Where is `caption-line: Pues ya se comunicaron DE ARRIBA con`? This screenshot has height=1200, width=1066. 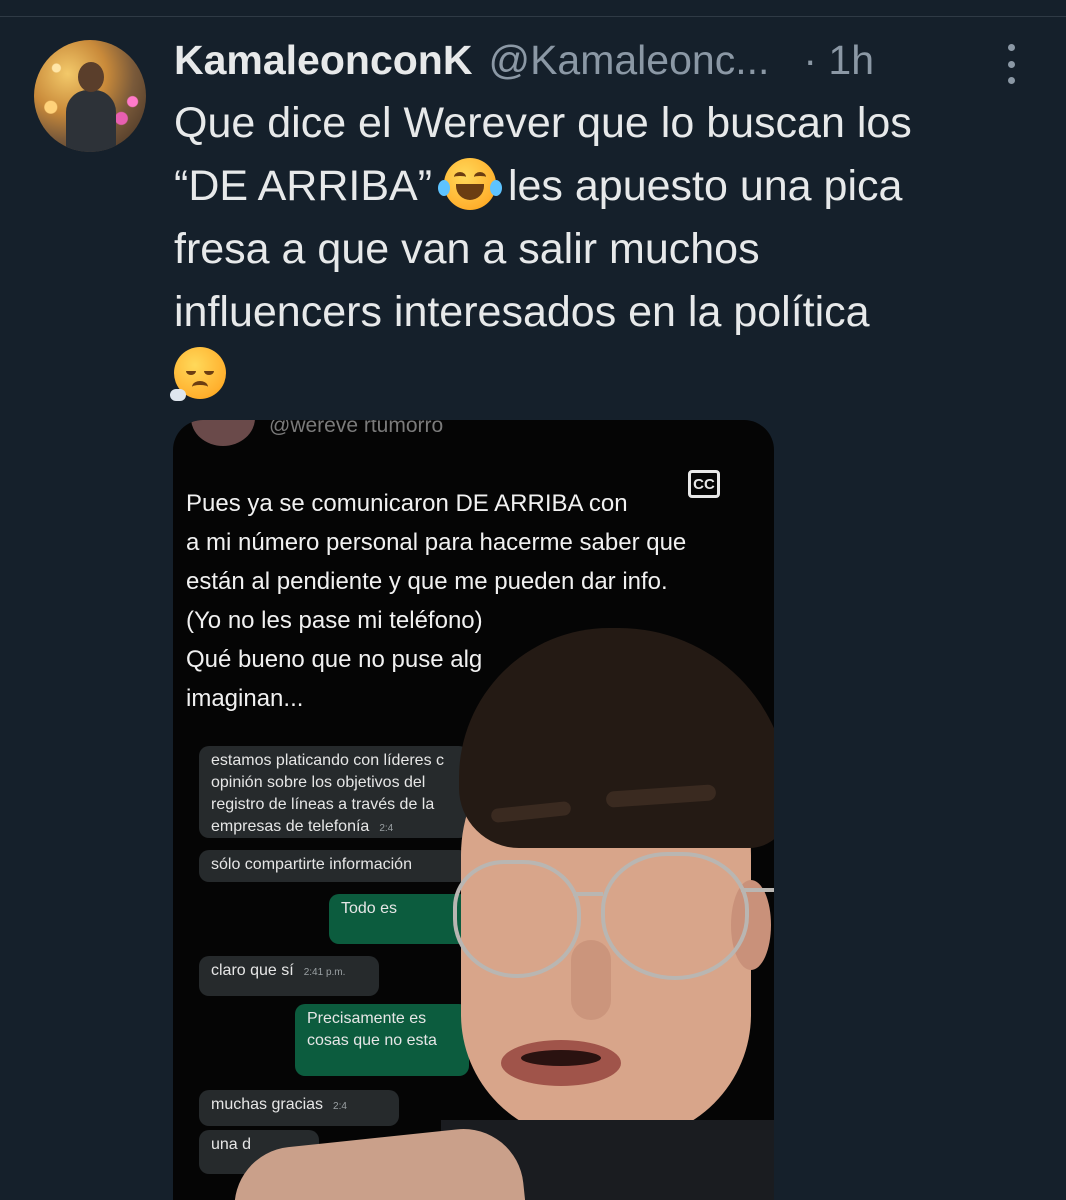 caption-line: Pues ya se comunicaron DE ARRIBA con is located at coordinates (407, 503).